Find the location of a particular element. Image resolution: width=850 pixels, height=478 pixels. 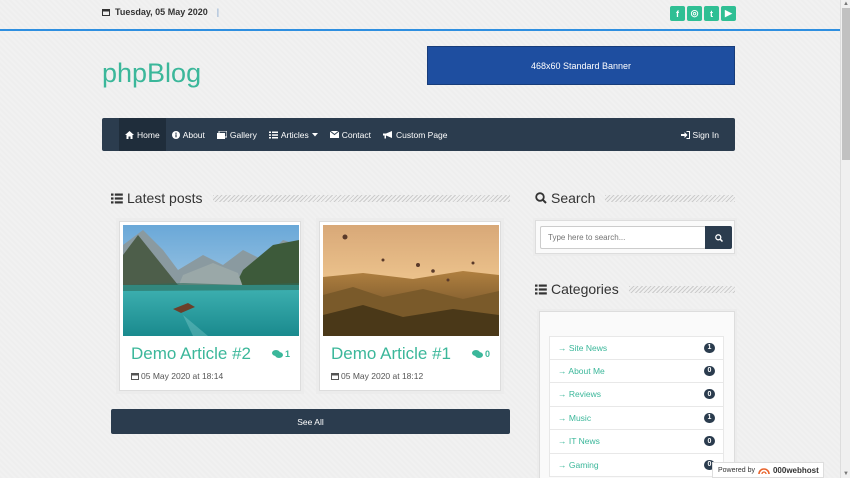

scroll-down-arrow-icon: ▼ is located at coordinates (846, 474).